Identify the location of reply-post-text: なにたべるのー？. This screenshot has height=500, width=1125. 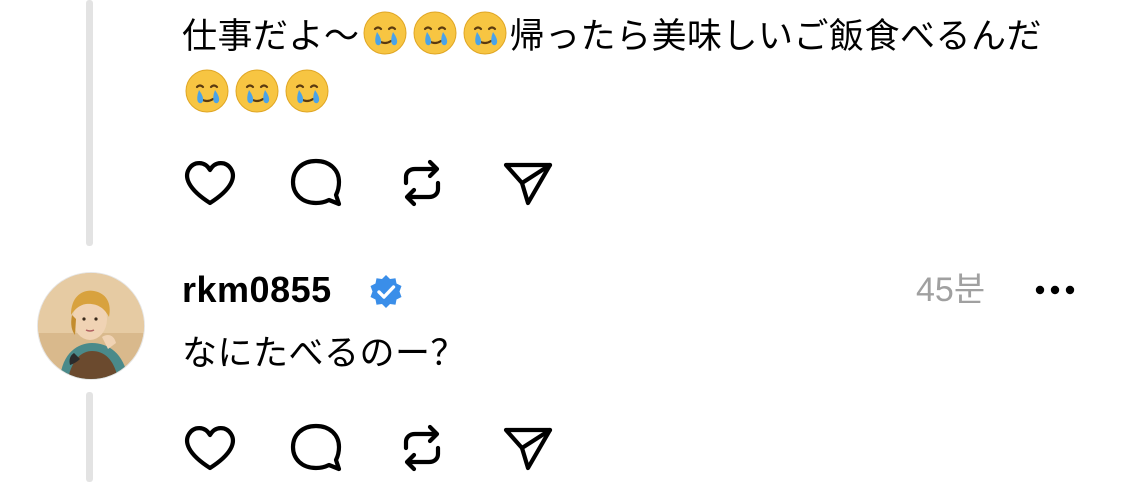
(324, 354).